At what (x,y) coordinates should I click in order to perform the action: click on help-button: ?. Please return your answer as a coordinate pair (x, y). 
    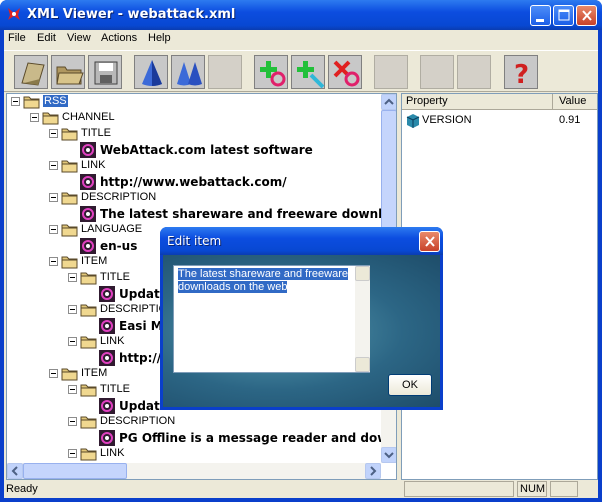
    Looking at the image, I should click on (521, 72).